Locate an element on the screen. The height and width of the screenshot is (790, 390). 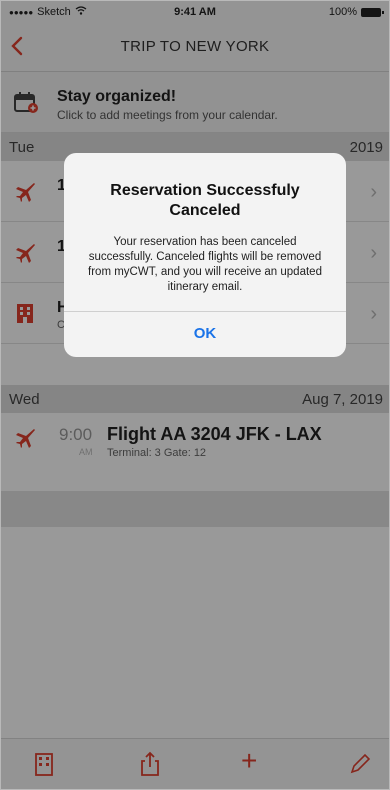
alert-title: Reservation Successfuly Canceled is located at coordinates (205, 200).